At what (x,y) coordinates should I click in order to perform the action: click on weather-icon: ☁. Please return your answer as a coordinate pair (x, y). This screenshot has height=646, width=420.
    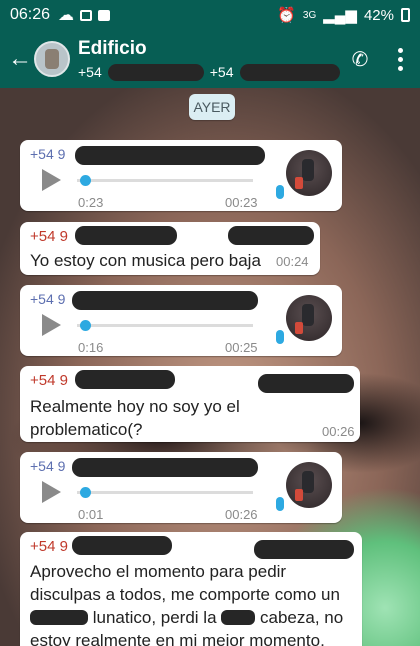
    Looking at the image, I should click on (66, 15).